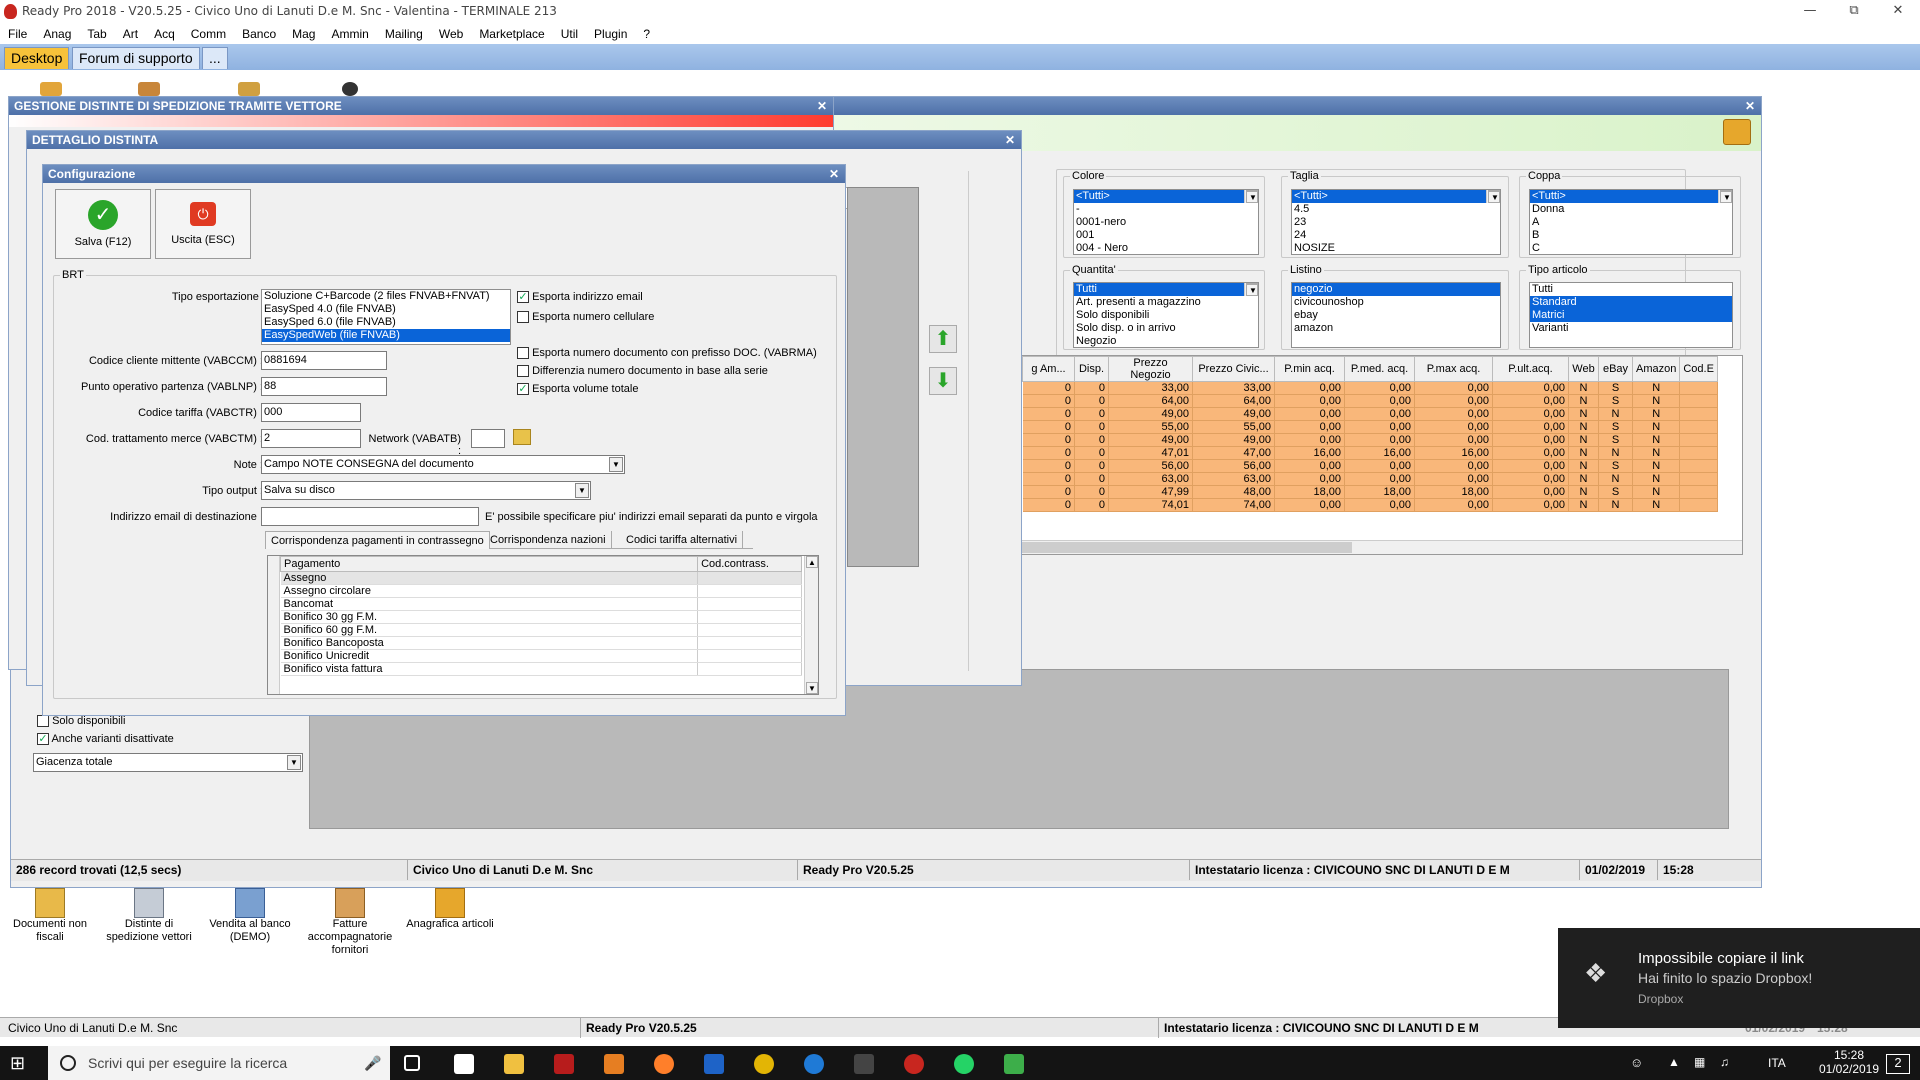 This screenshot has height=1080, width=1920. Describe the element at coordinates (324, 360) in the screenshot. I see `codice-cliente-input: 0881694` at that location.